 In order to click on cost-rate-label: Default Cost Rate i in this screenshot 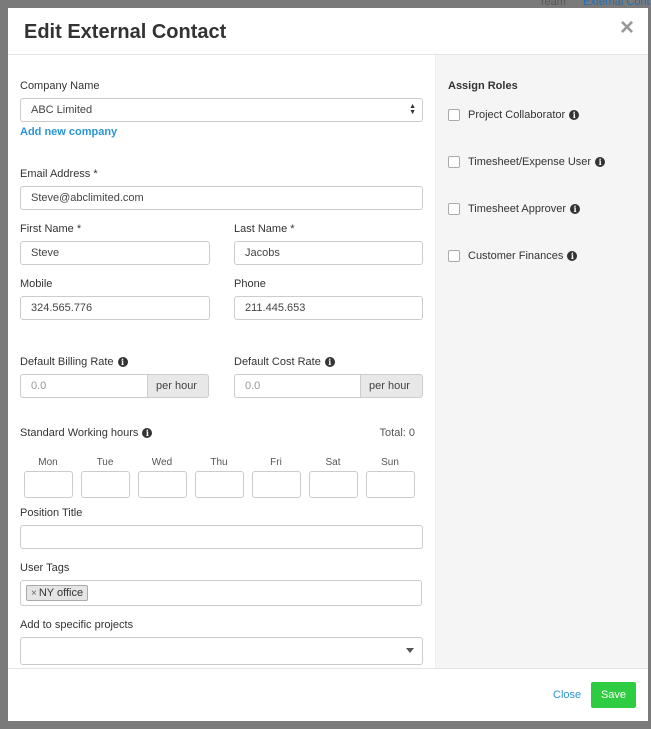, I will do `click(284, 362)`.